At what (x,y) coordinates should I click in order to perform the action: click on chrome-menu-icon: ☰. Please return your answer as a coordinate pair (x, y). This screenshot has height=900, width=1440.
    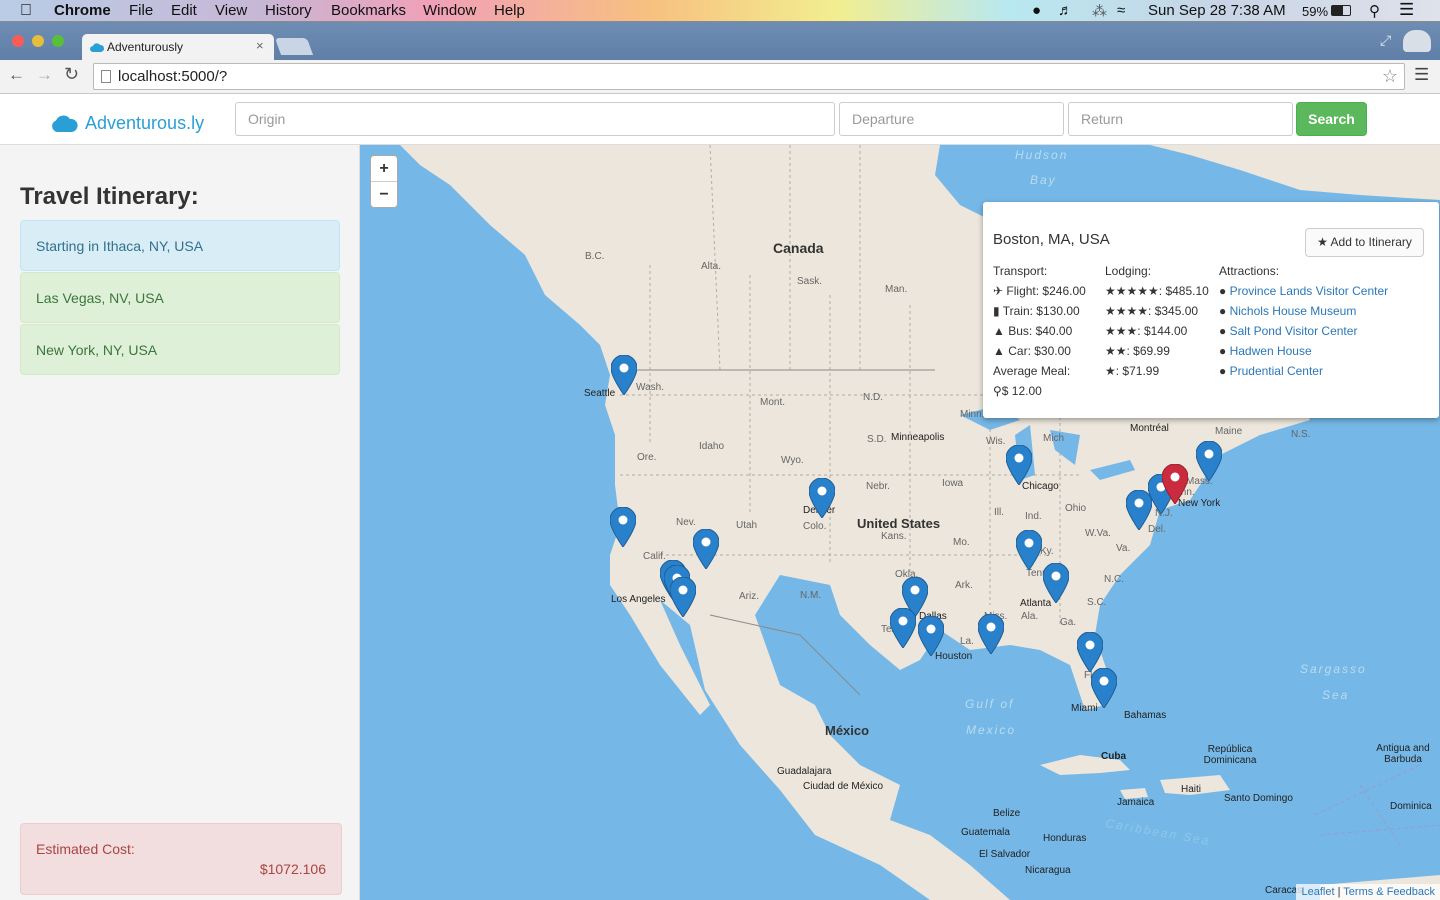
    Looking at the image, I should click on (1421, 75).